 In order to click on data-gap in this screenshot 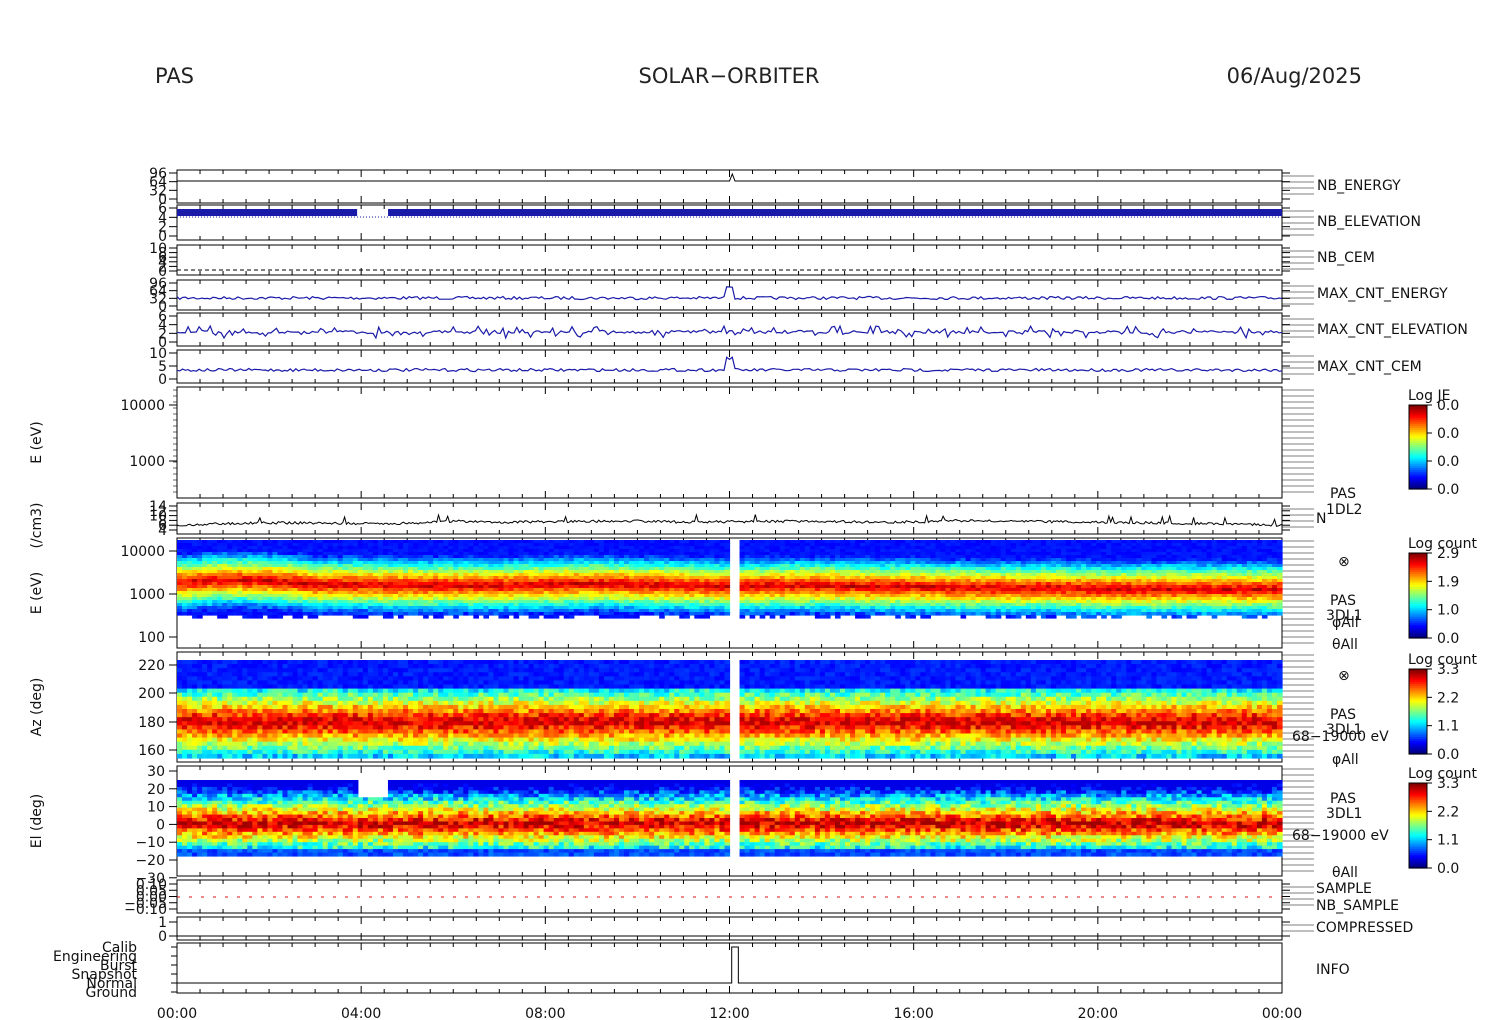, I will do `click(373, 212)`.